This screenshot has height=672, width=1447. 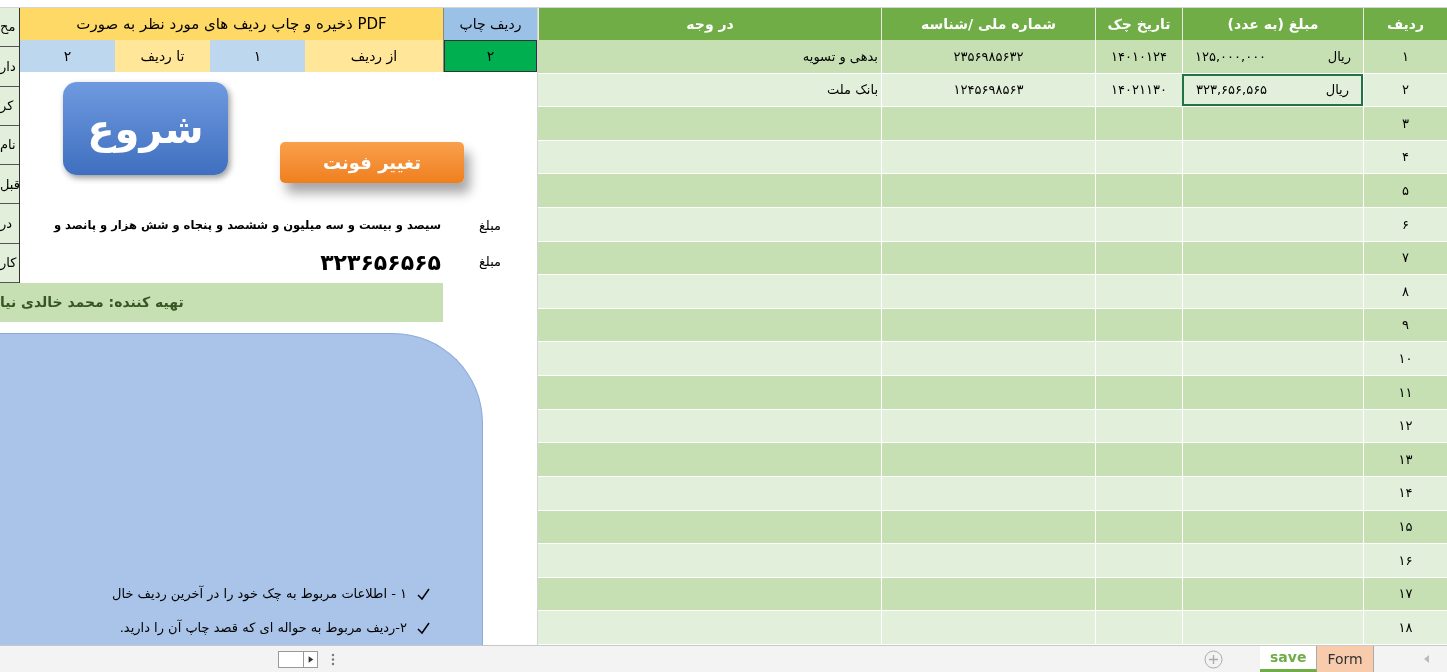 I want to click on table-cell: ۵, so click(x=1405, y=191).